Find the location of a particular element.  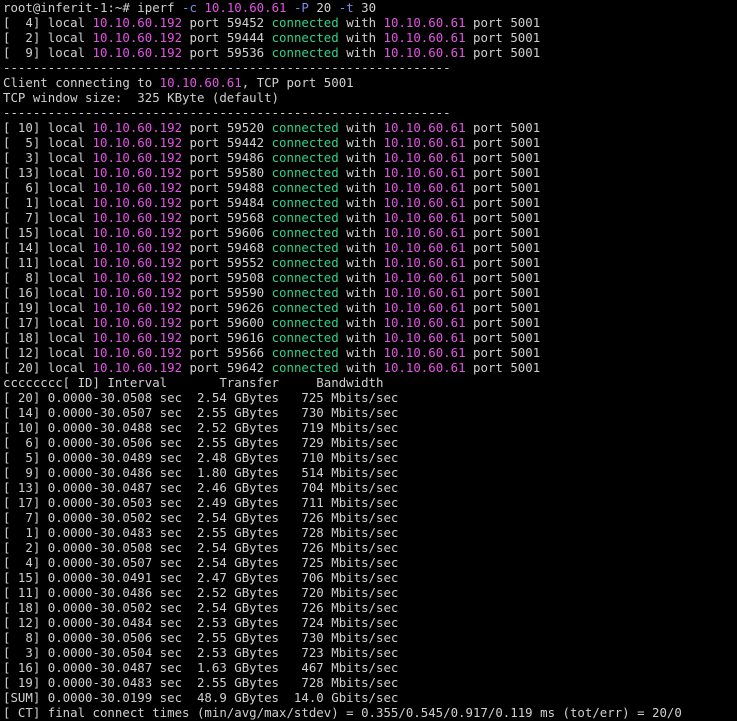

command-flag: -P is located at coordinates (301, 7).